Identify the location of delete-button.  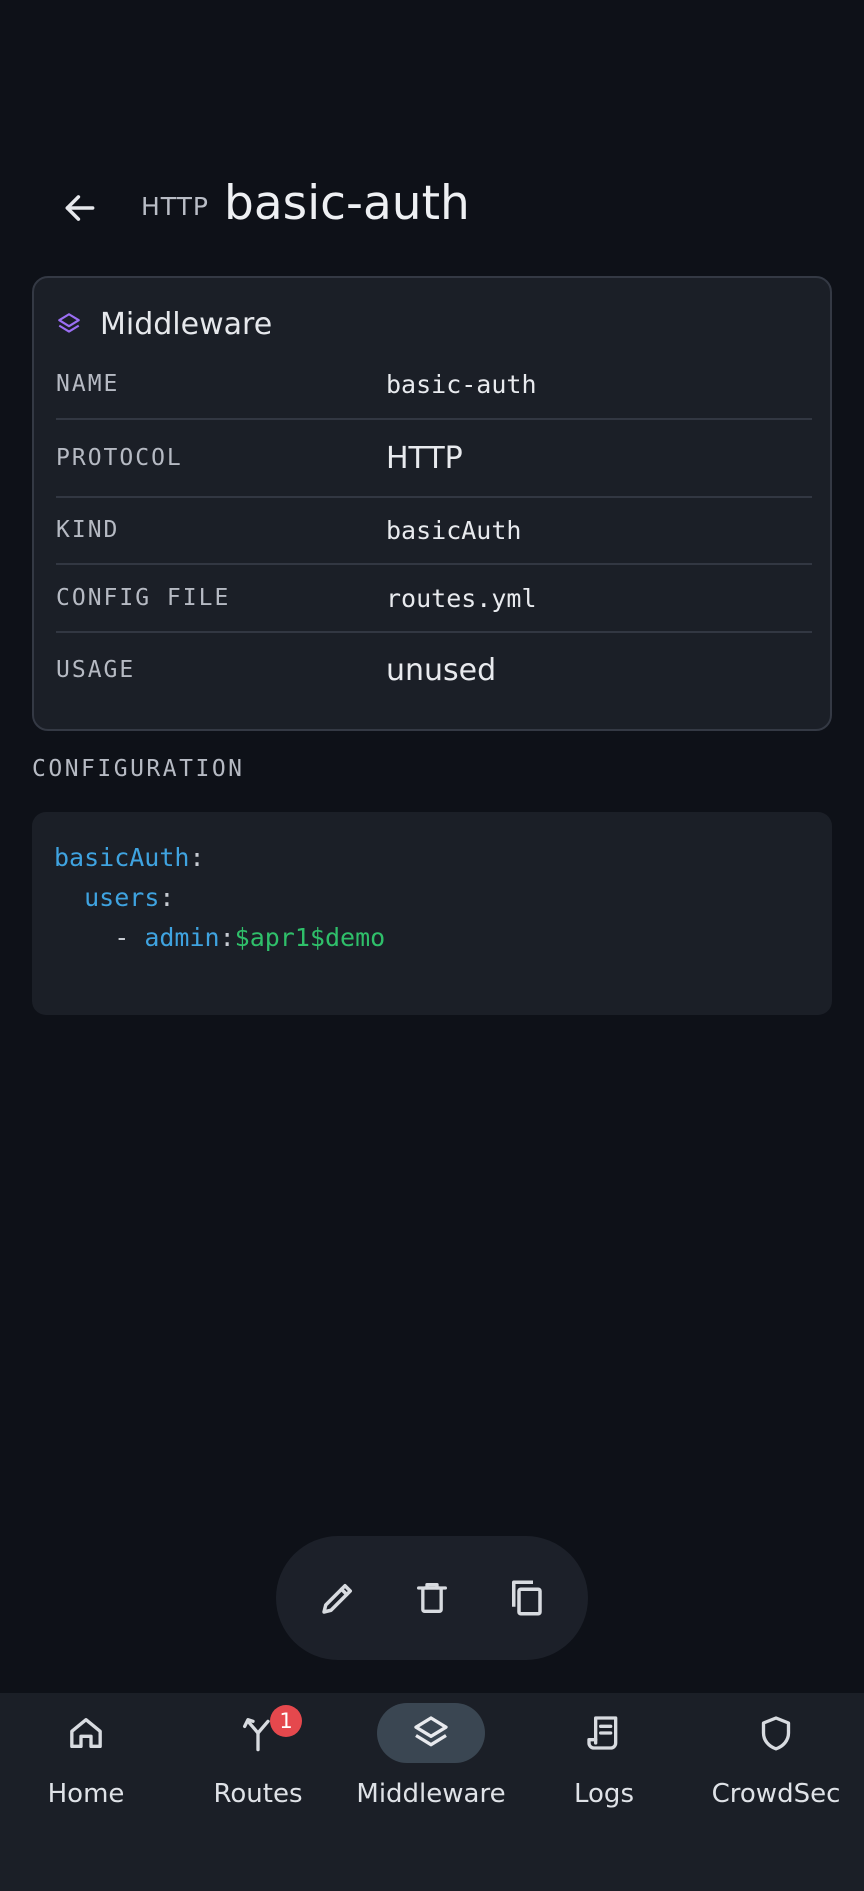
(432, 1598).